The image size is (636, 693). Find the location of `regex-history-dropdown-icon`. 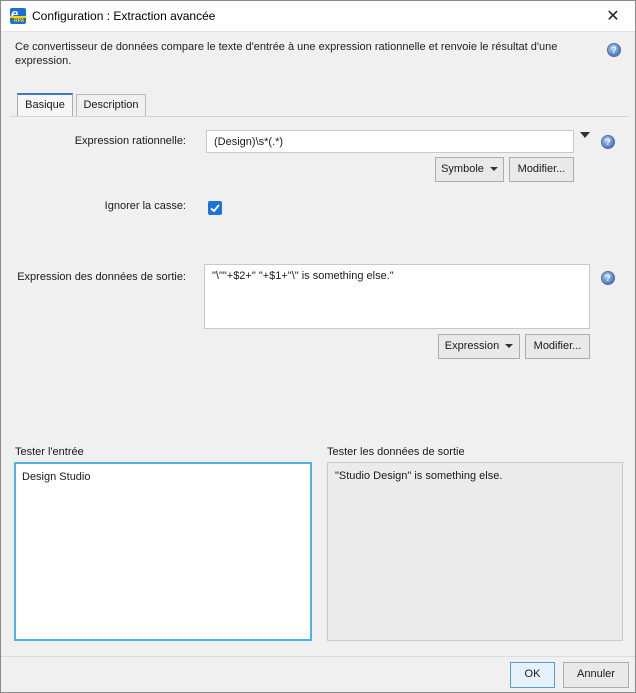

regex-history-dropdown-icon is located at coordinates (585, 135).